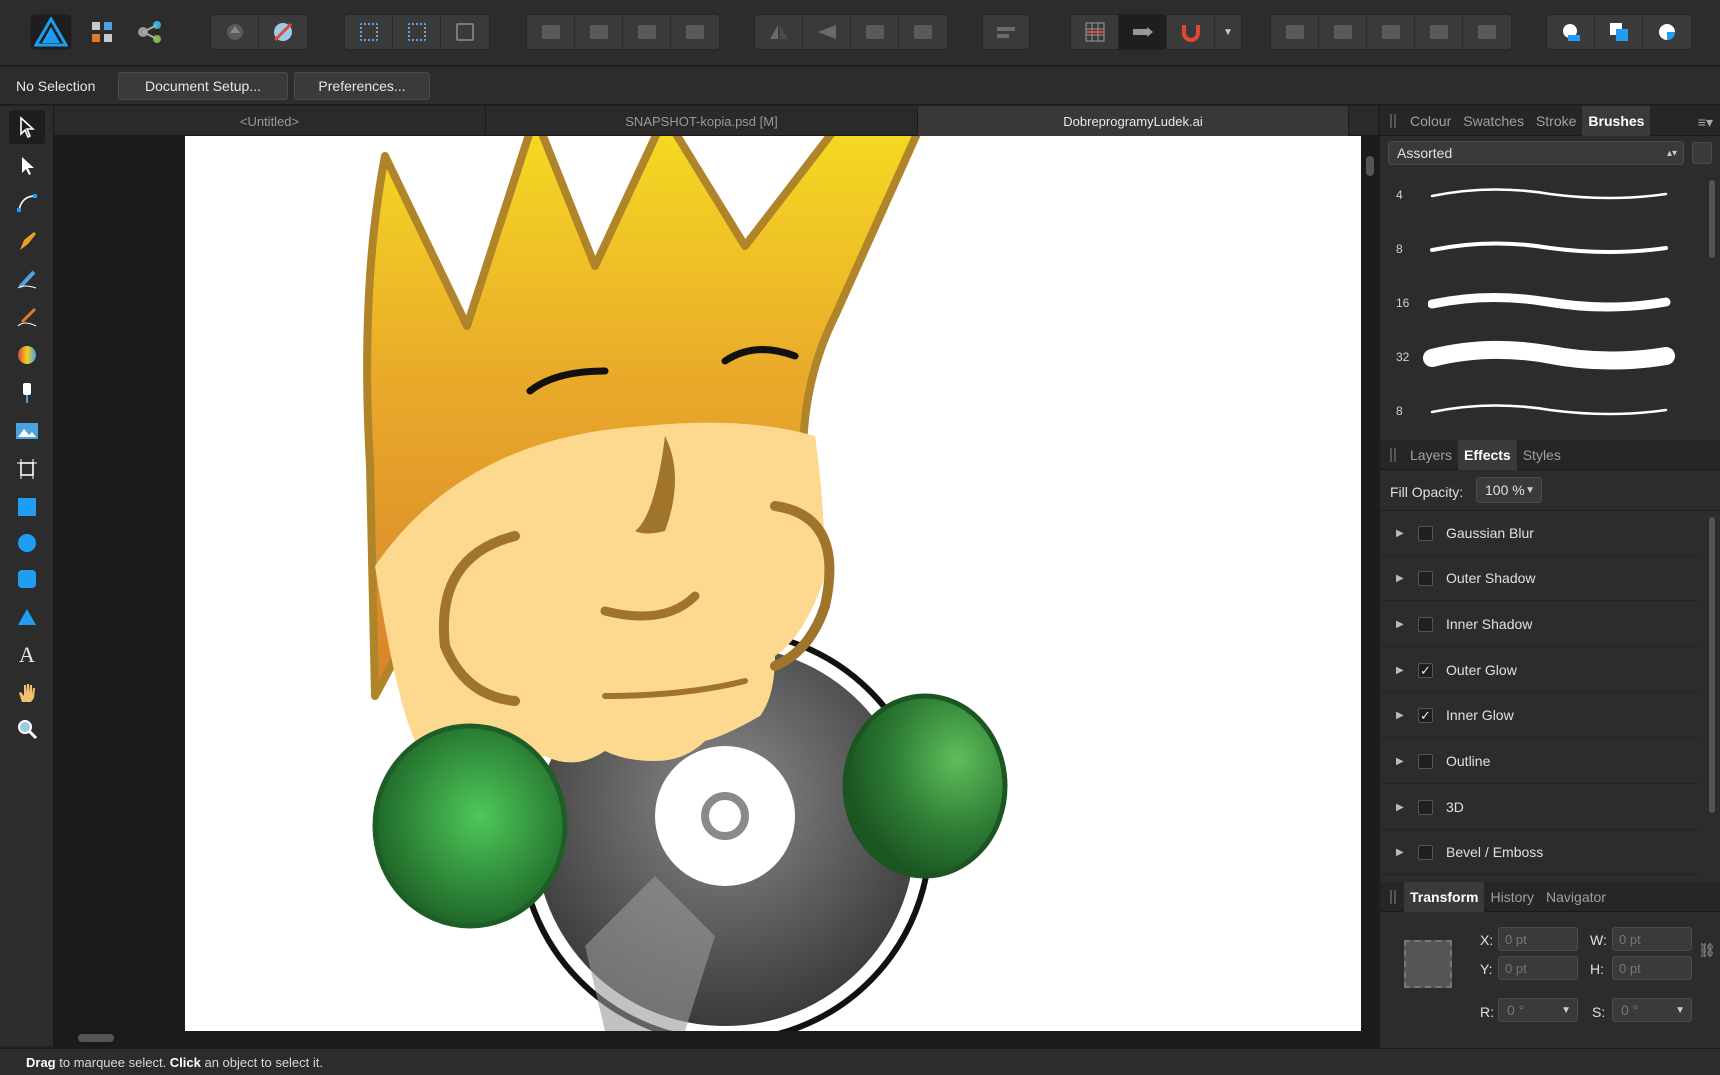 This screenshot has width=1720, height=1075. What do you see at coordinates (1343, 32) in the screenshot?
I see `subtract-icon` at bounding box center [1343, 32].